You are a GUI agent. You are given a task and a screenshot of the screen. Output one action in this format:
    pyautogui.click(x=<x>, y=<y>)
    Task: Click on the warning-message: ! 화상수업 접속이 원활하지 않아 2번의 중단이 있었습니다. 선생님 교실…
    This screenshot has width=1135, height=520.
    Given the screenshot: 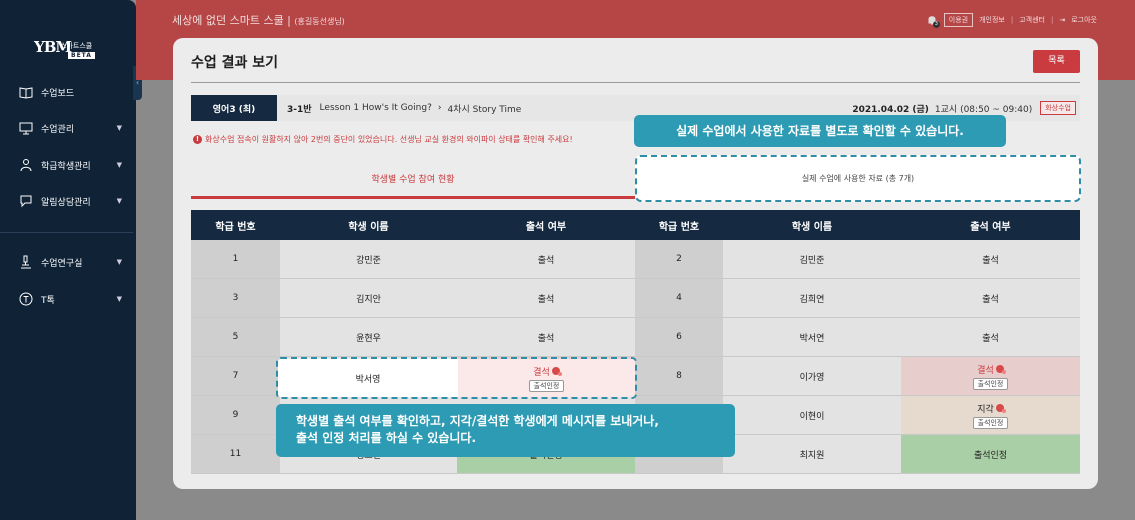 What is the action you would take?
    pyautogui.click(x=383, y=139)
    